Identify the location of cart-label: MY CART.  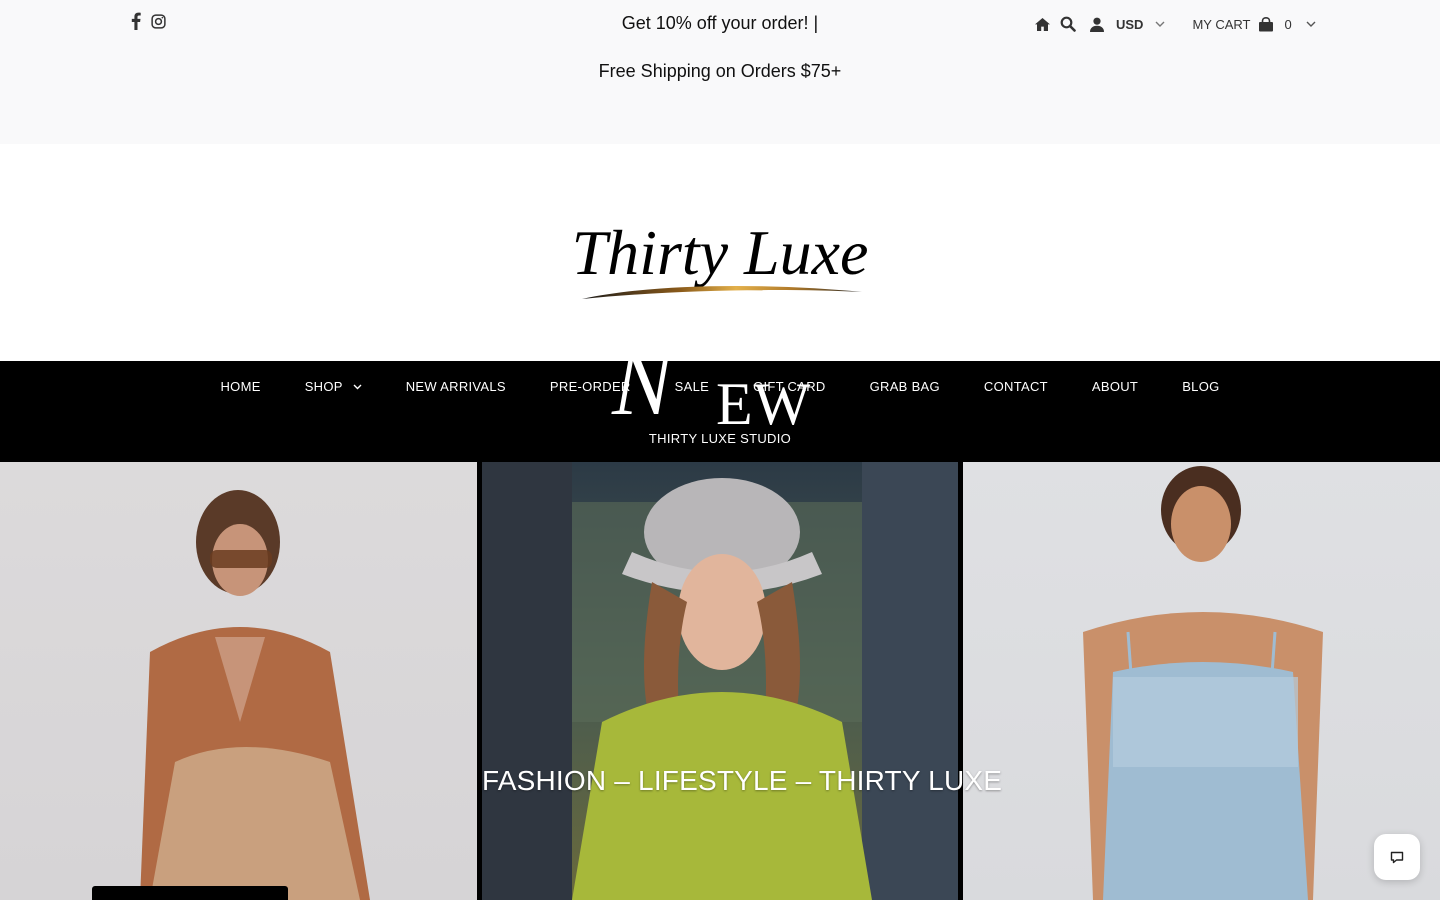
(1221, 24).